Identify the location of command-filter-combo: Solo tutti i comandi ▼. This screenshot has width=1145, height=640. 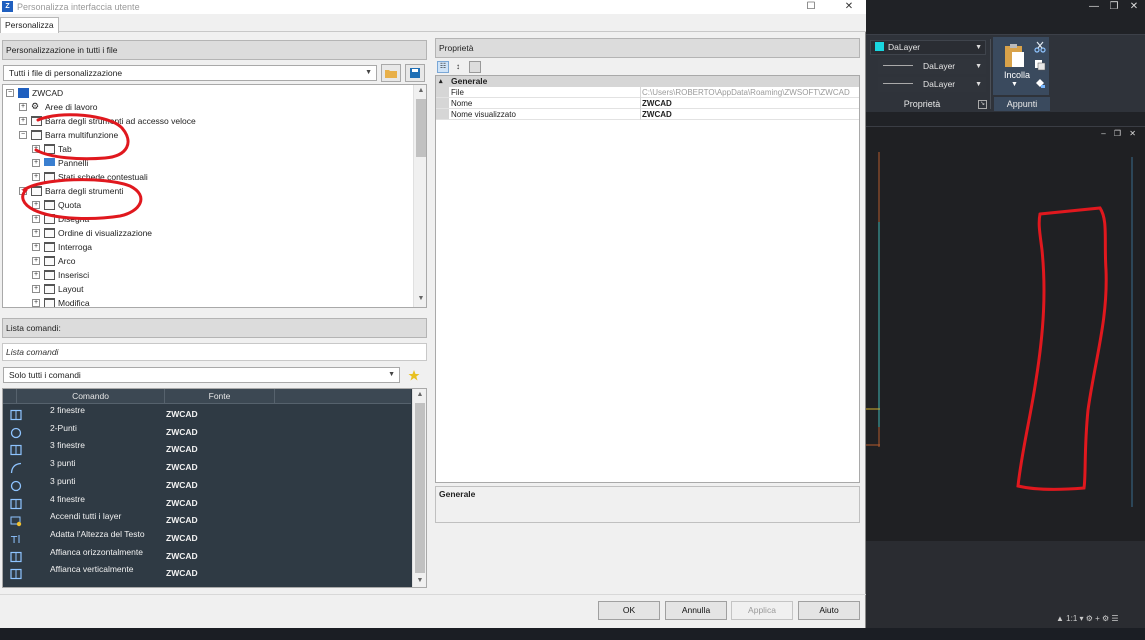
(201, 375).